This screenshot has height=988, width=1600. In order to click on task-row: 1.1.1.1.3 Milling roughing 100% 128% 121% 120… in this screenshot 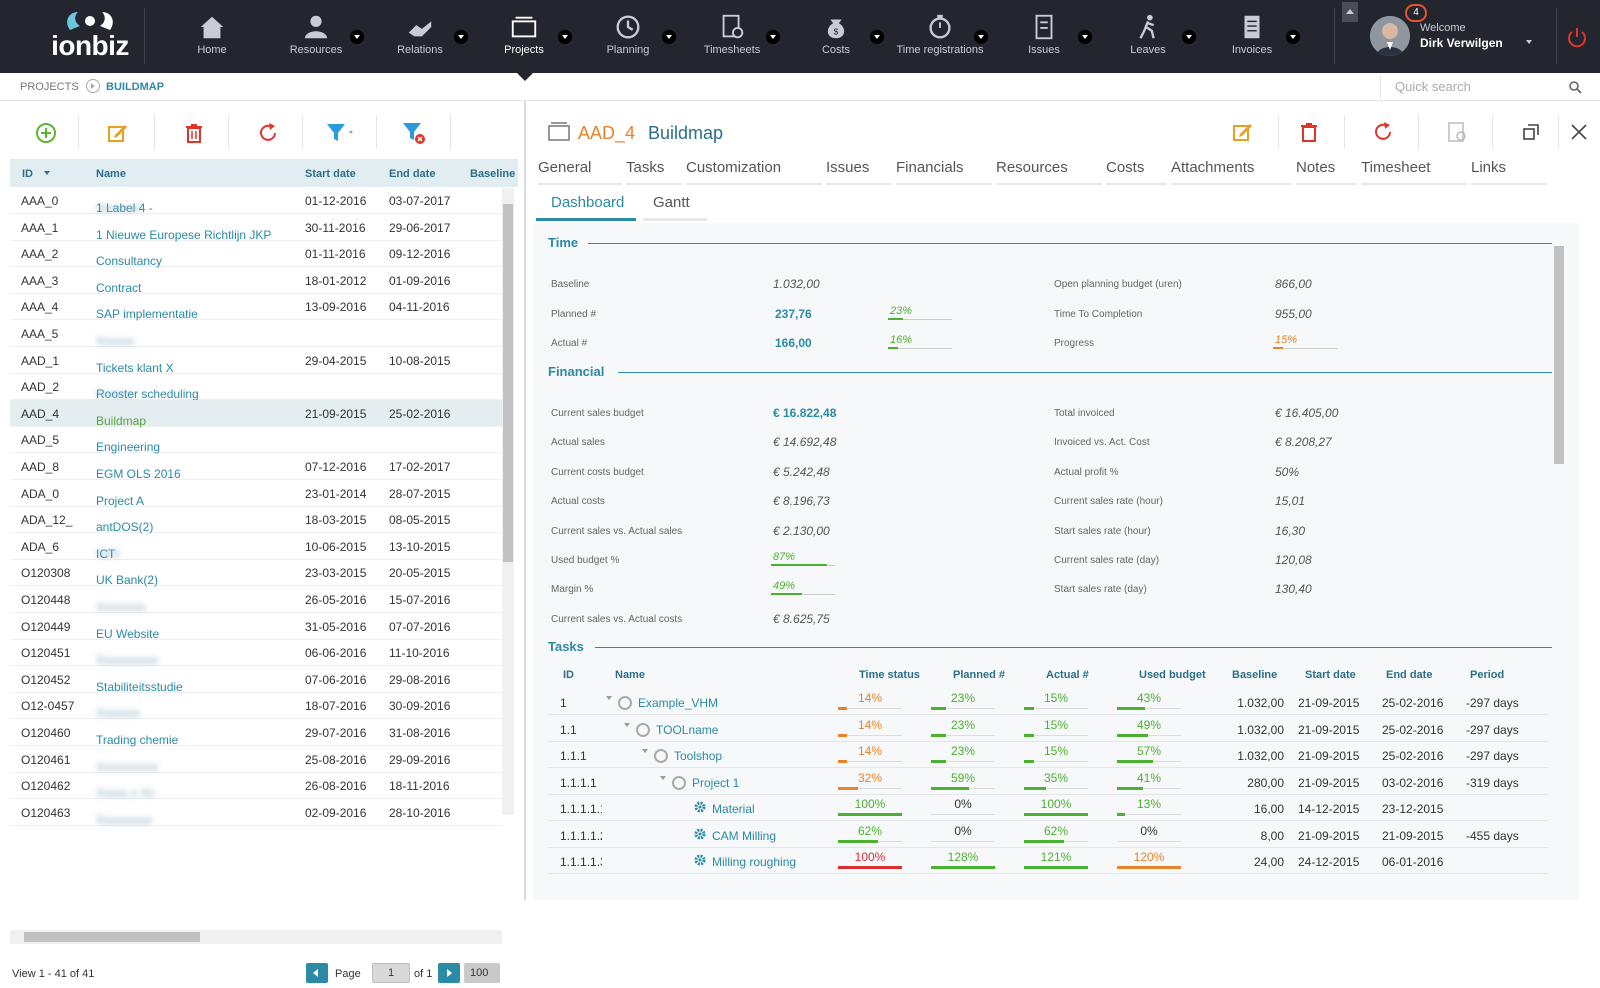, I will do `click(1048, 861)`.